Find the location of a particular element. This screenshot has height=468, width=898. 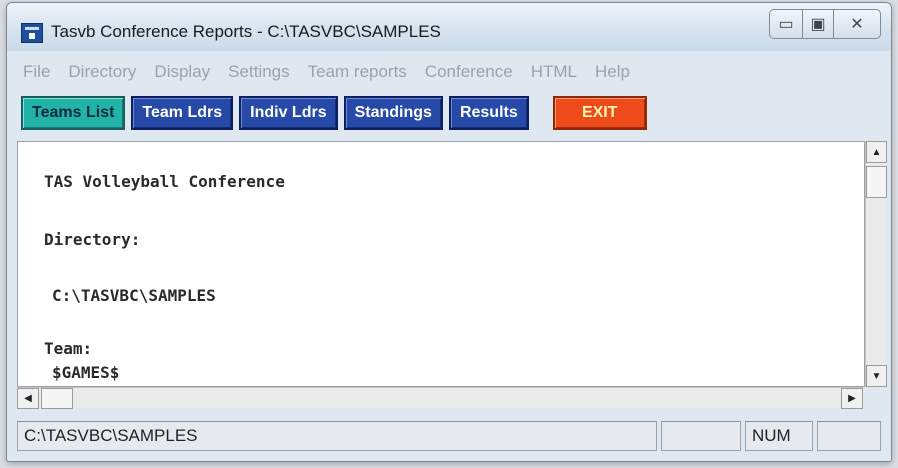

vertical-scroll-thumb is located at coordinates (876, 182).